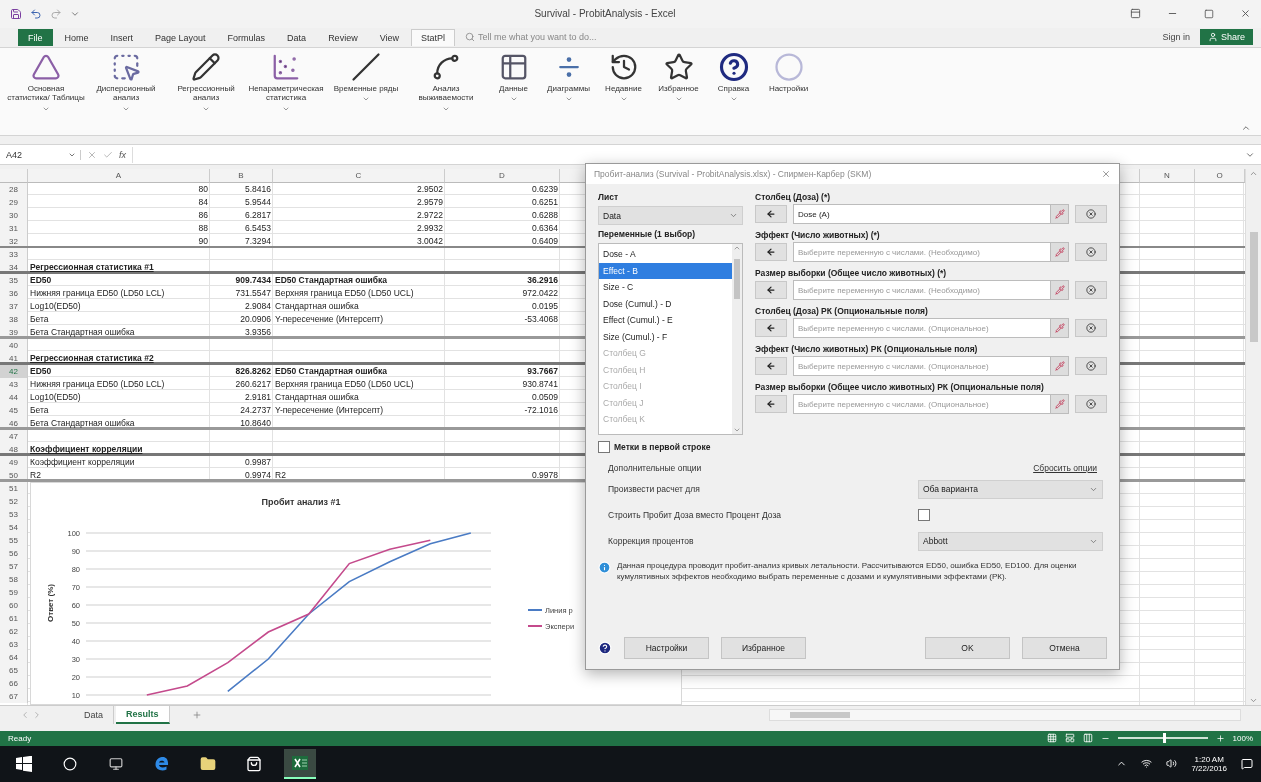 The image size is (1261, 782). Describe the element at coordinates (208, 763) in the screenshot. I see `folder-icon` at that location.